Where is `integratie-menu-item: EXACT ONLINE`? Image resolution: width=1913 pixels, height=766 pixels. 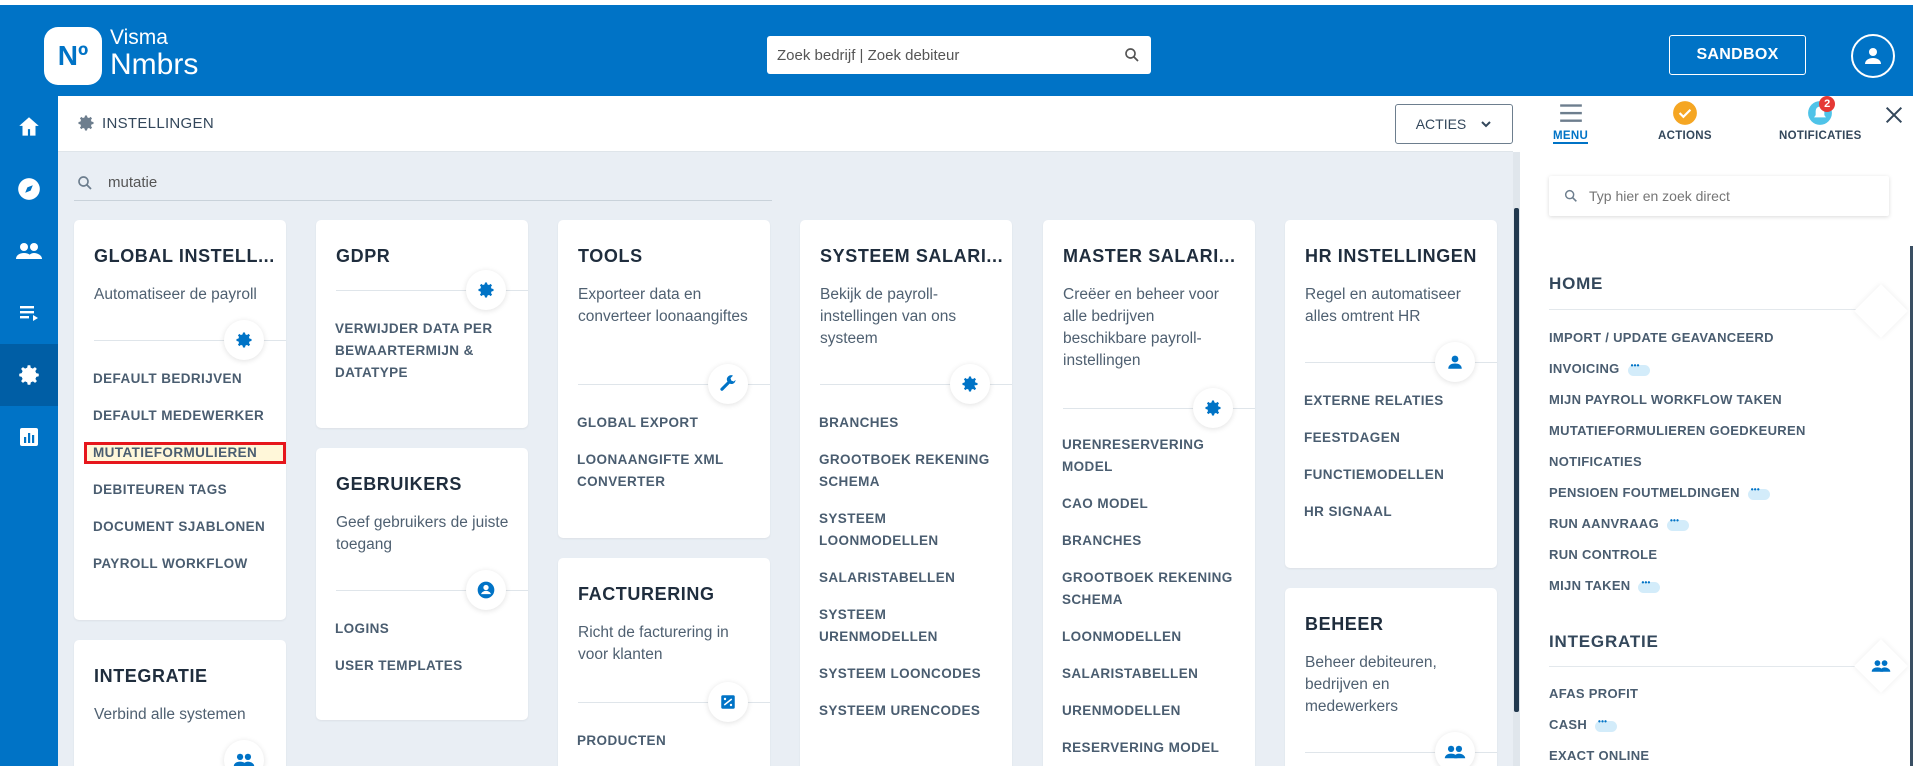
integratie-menu-item: EXACT ONLINE is located at coordinates (1599, 753).